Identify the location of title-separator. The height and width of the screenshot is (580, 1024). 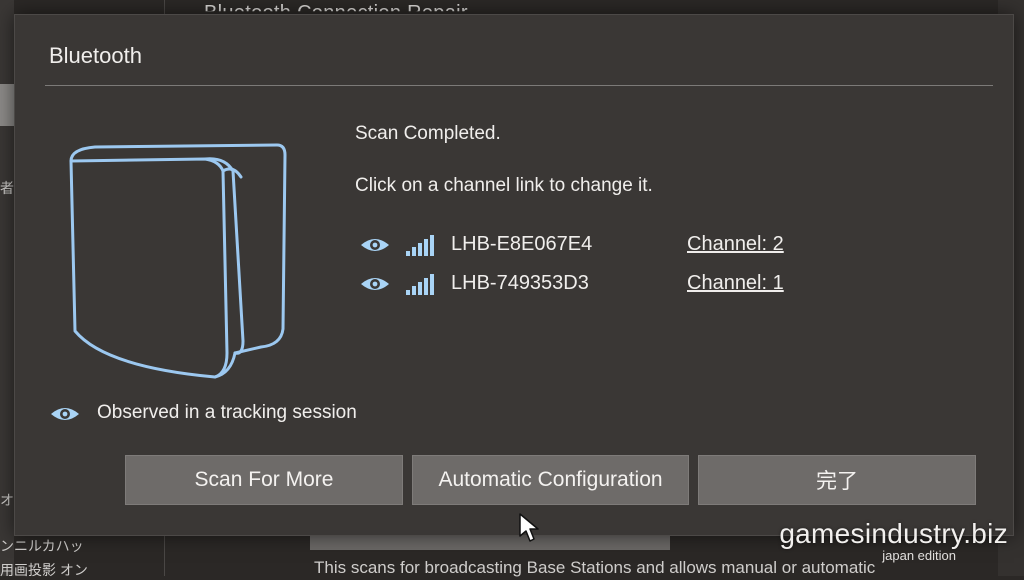
(519, 85).